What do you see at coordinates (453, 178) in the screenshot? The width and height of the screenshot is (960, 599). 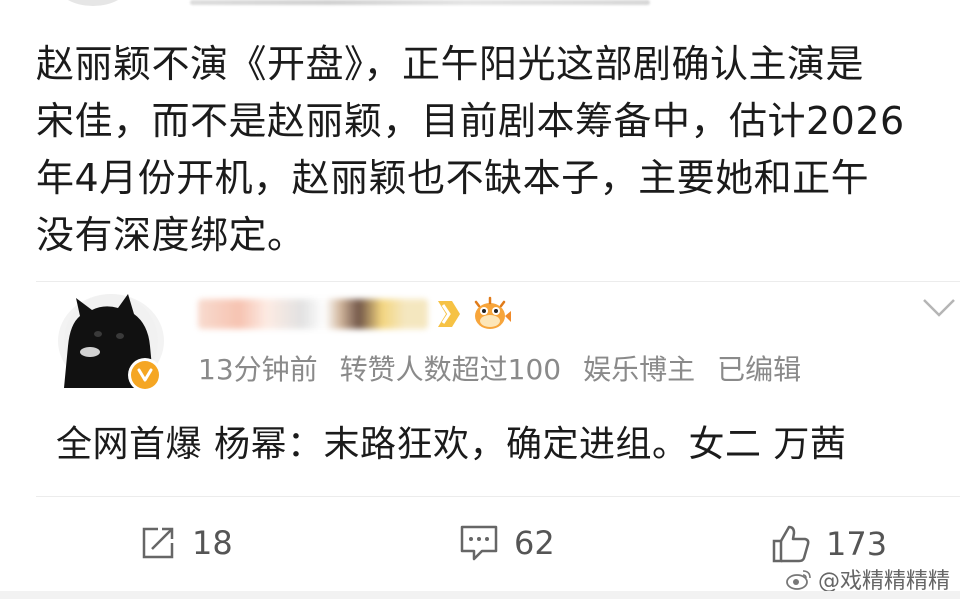 I see `post-line: 年4月份开机，赵丽颖也不缺本子，主要她和正午` at bounding box center [453, 178].